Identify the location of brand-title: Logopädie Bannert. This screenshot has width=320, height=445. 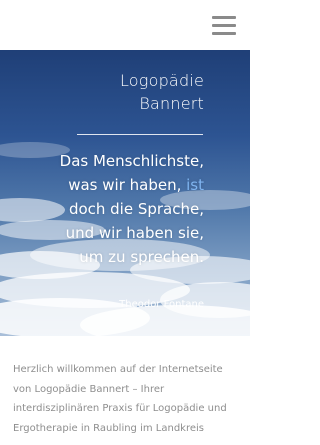
(162, 92).